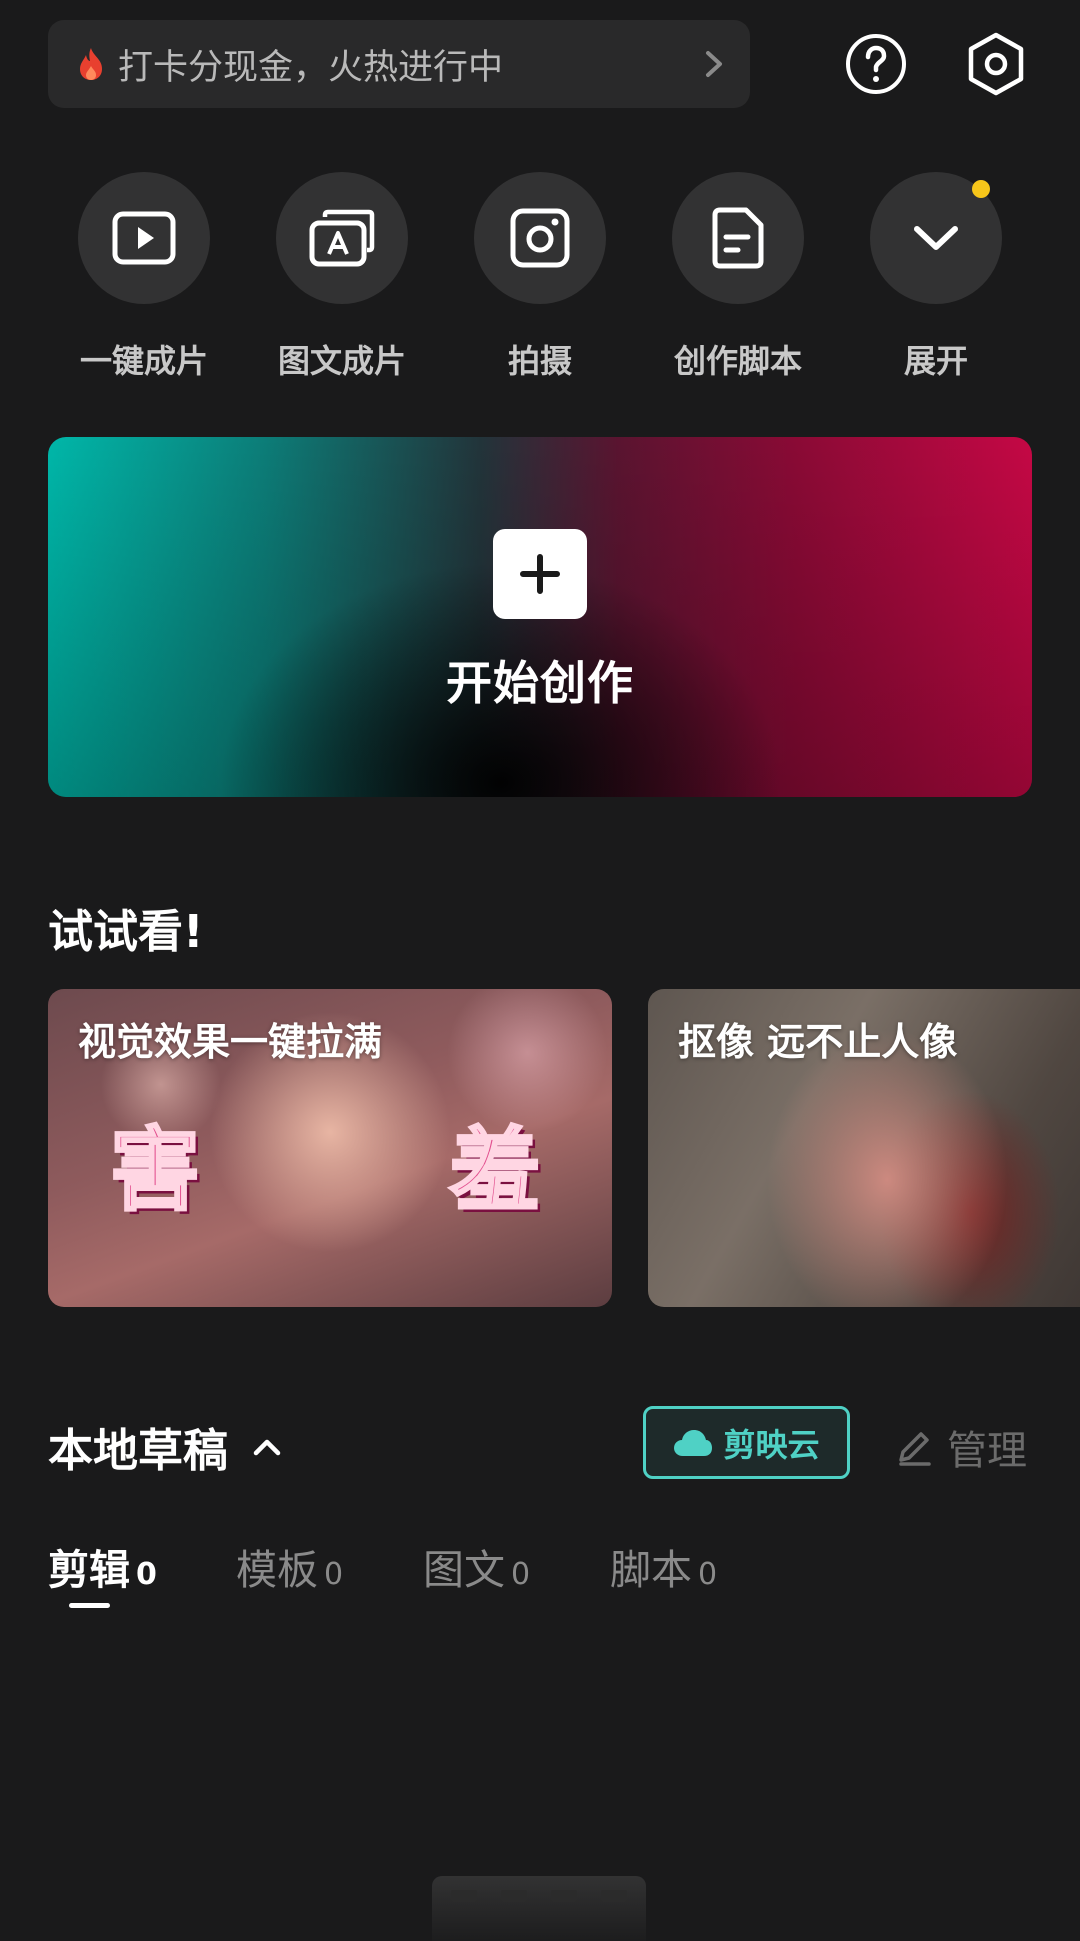  I want to click on settings-button, so click(996, 64).